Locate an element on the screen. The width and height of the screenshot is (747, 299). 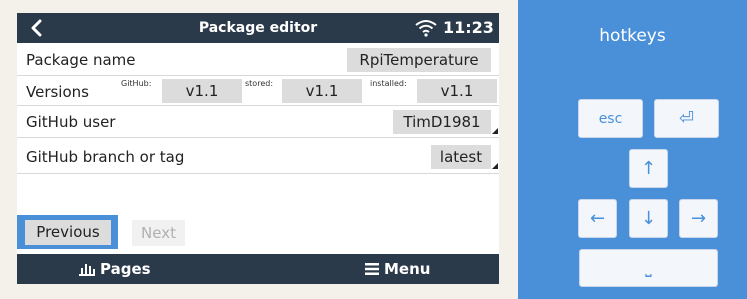
esc-key: esc is located at coordinates (610, 118).